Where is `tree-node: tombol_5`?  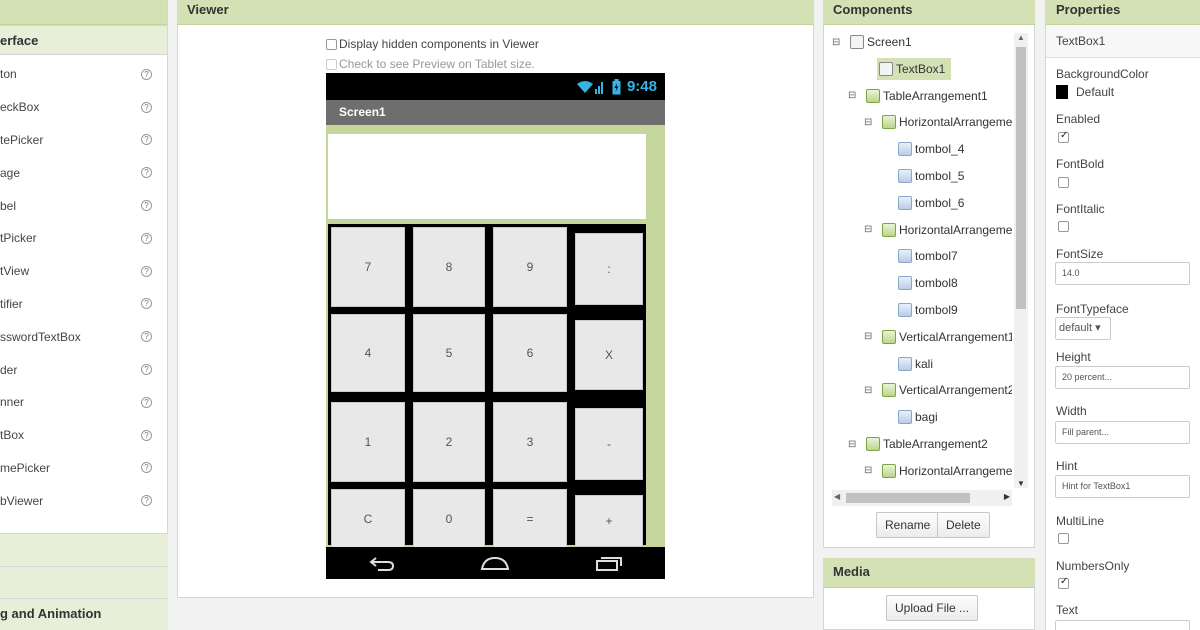 tree-node: tombol_5 is located at coordinates (922, 176).